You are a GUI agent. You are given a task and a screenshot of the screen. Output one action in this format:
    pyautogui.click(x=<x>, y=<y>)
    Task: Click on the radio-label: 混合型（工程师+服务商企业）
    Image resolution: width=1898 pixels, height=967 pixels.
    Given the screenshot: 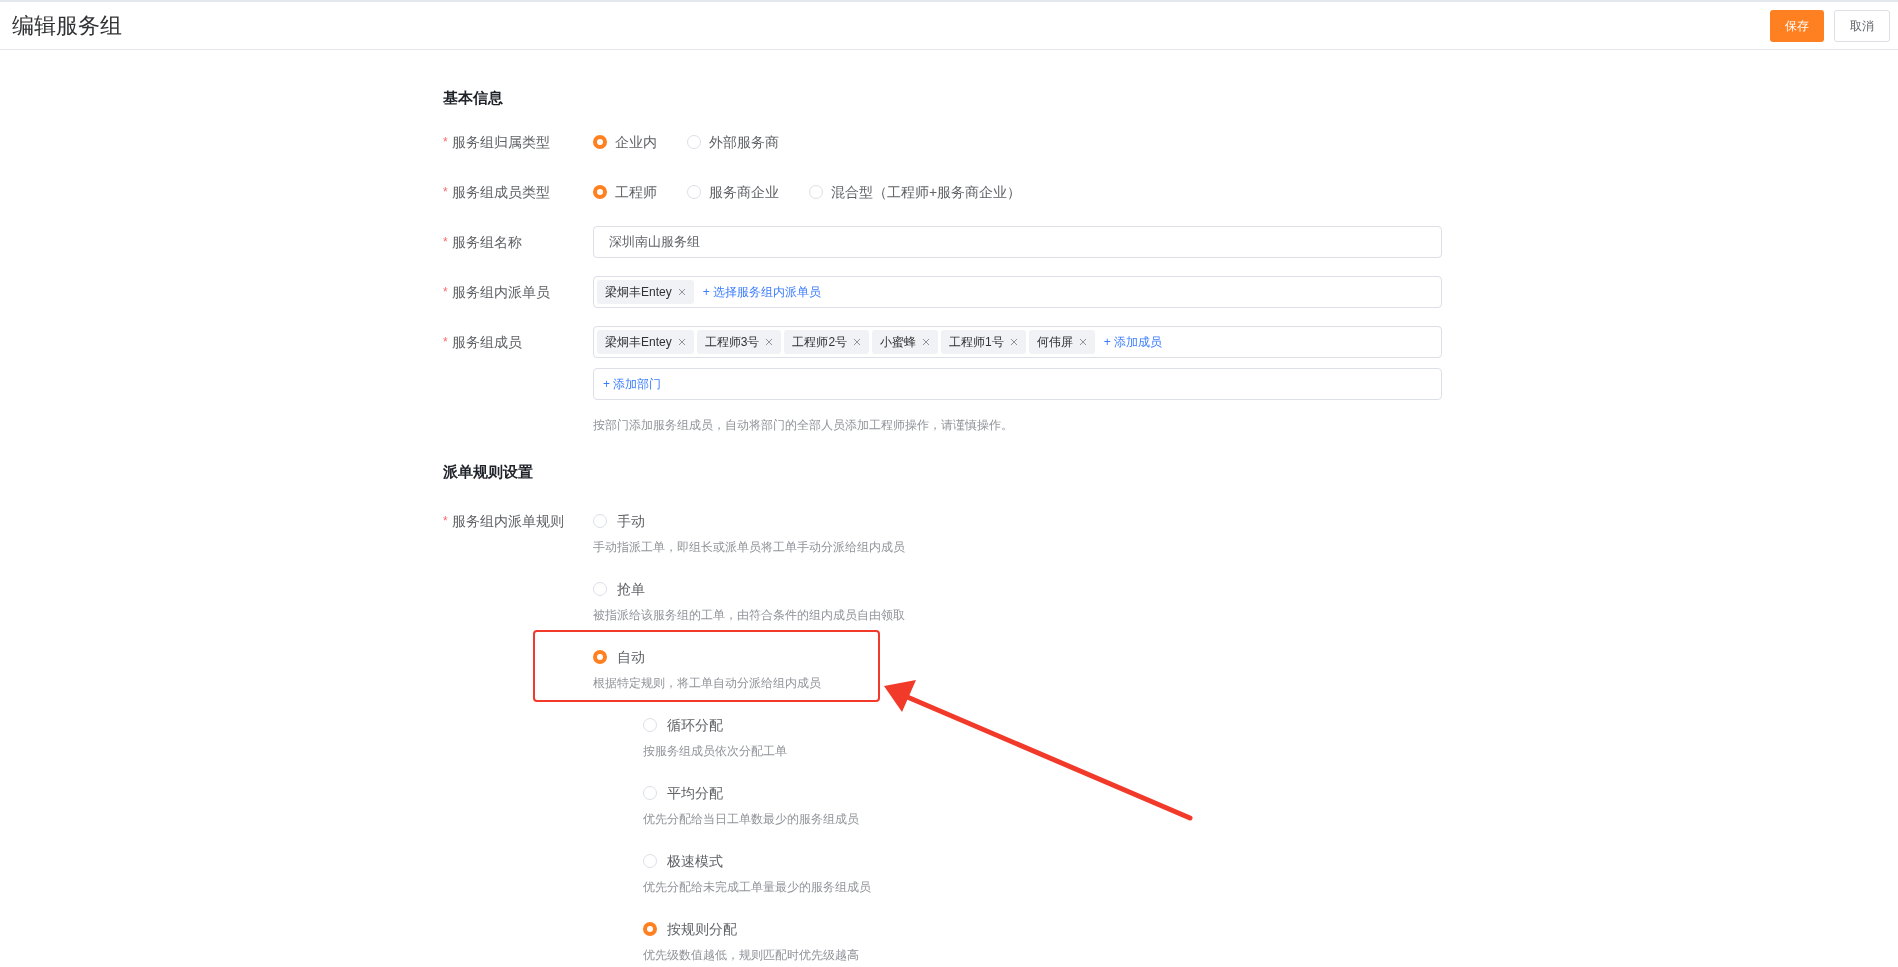 What is the action you would take?
    pyautogui.click(x=926, y=192)
    